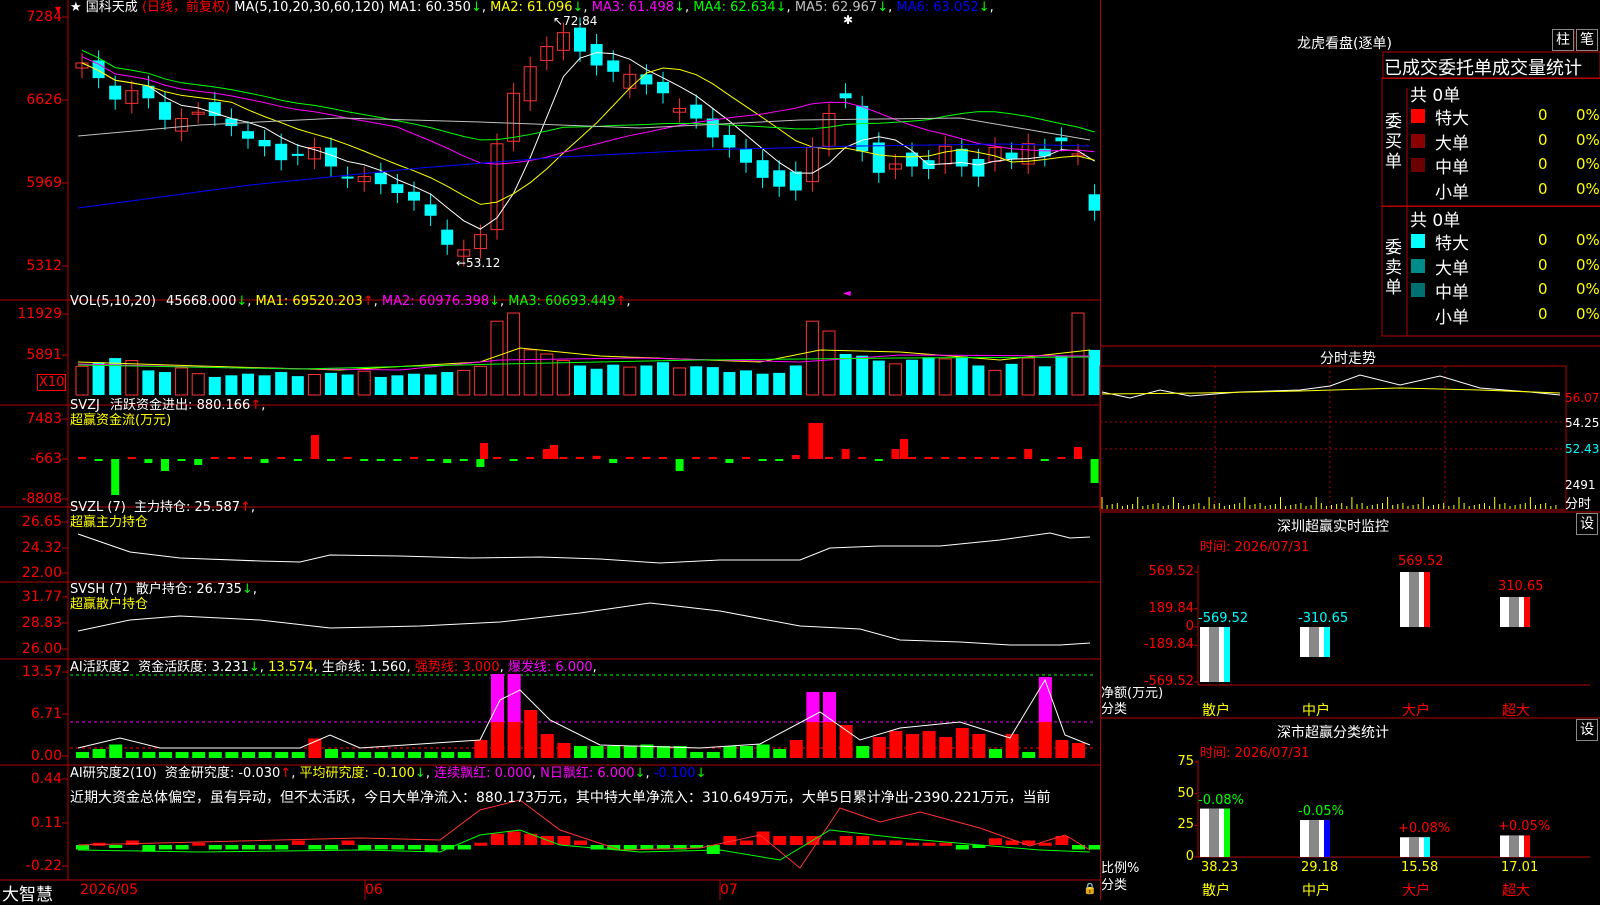  What do you see at coordinates (168, 413) in the screenshot?
I see `svzj-header: SVZJ 活跃资金进出: 880.166↑, 超赢资金流(万元)` at bounding box center [168, 413].